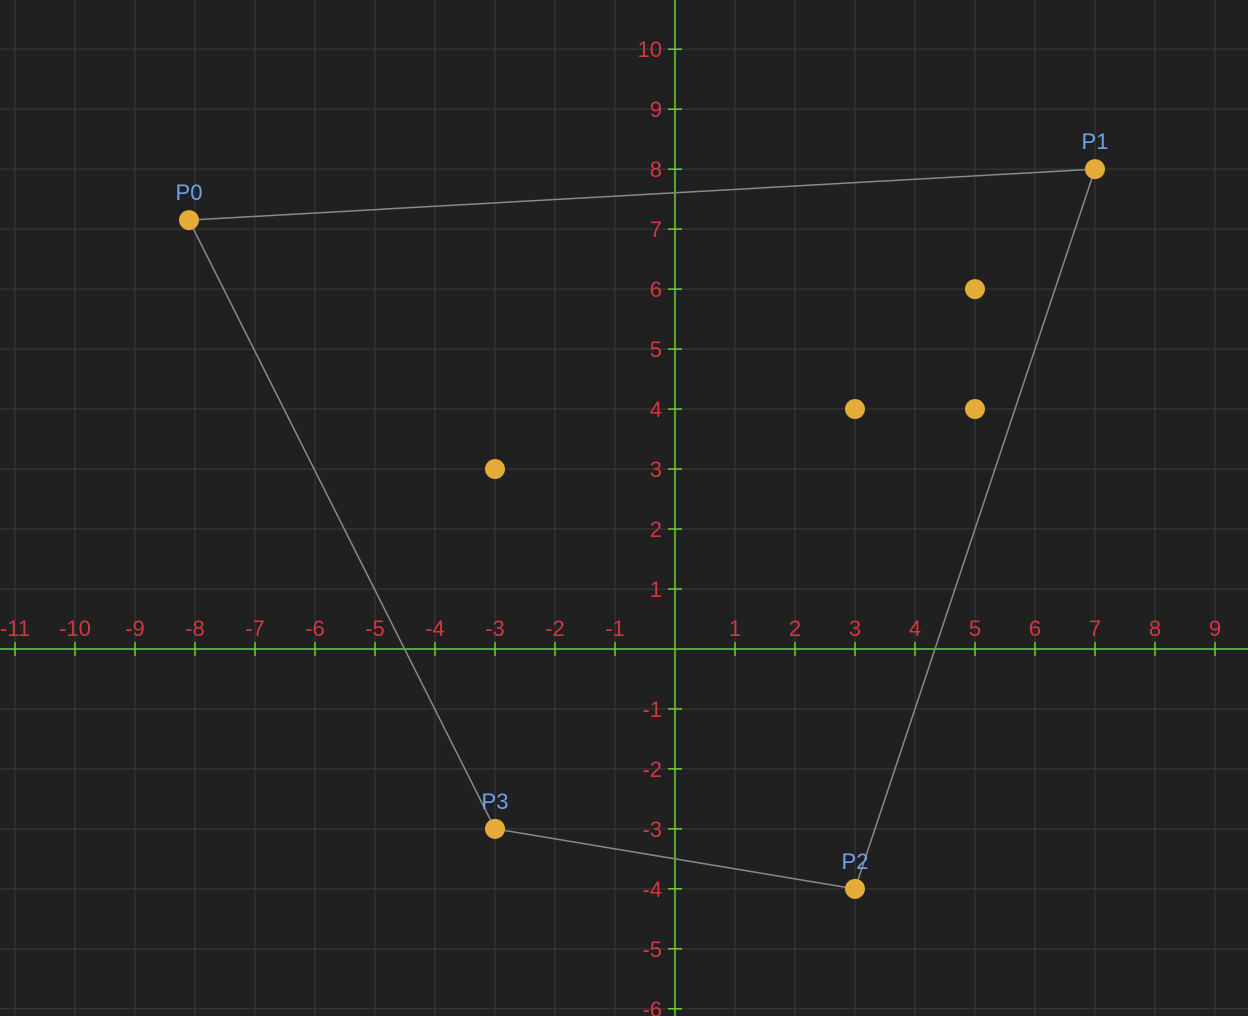  I want to click on x-tick-label: 3, so click(855, 628).